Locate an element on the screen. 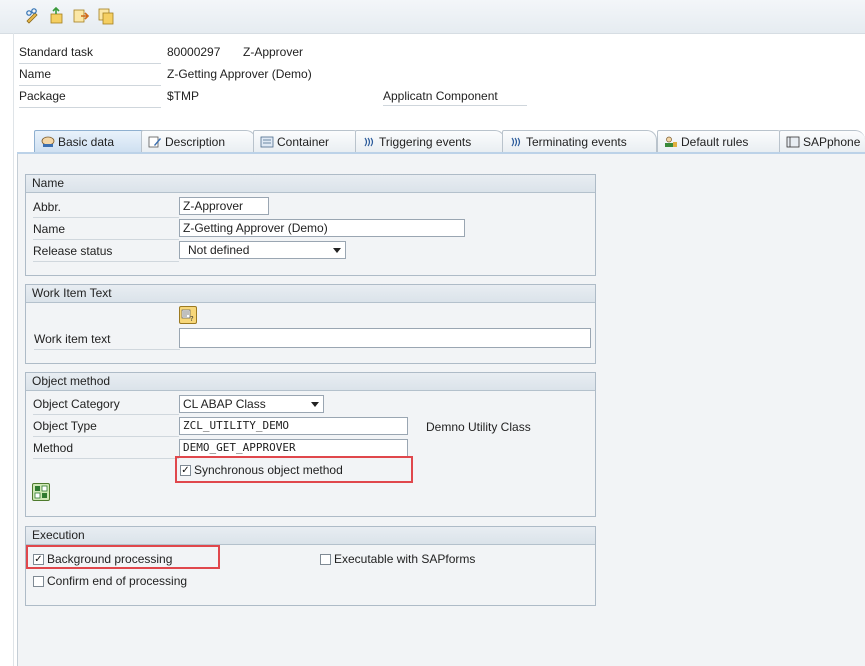  header-name-value: Z-Getting Approver (Demo) is located at coordinates (239, 74).